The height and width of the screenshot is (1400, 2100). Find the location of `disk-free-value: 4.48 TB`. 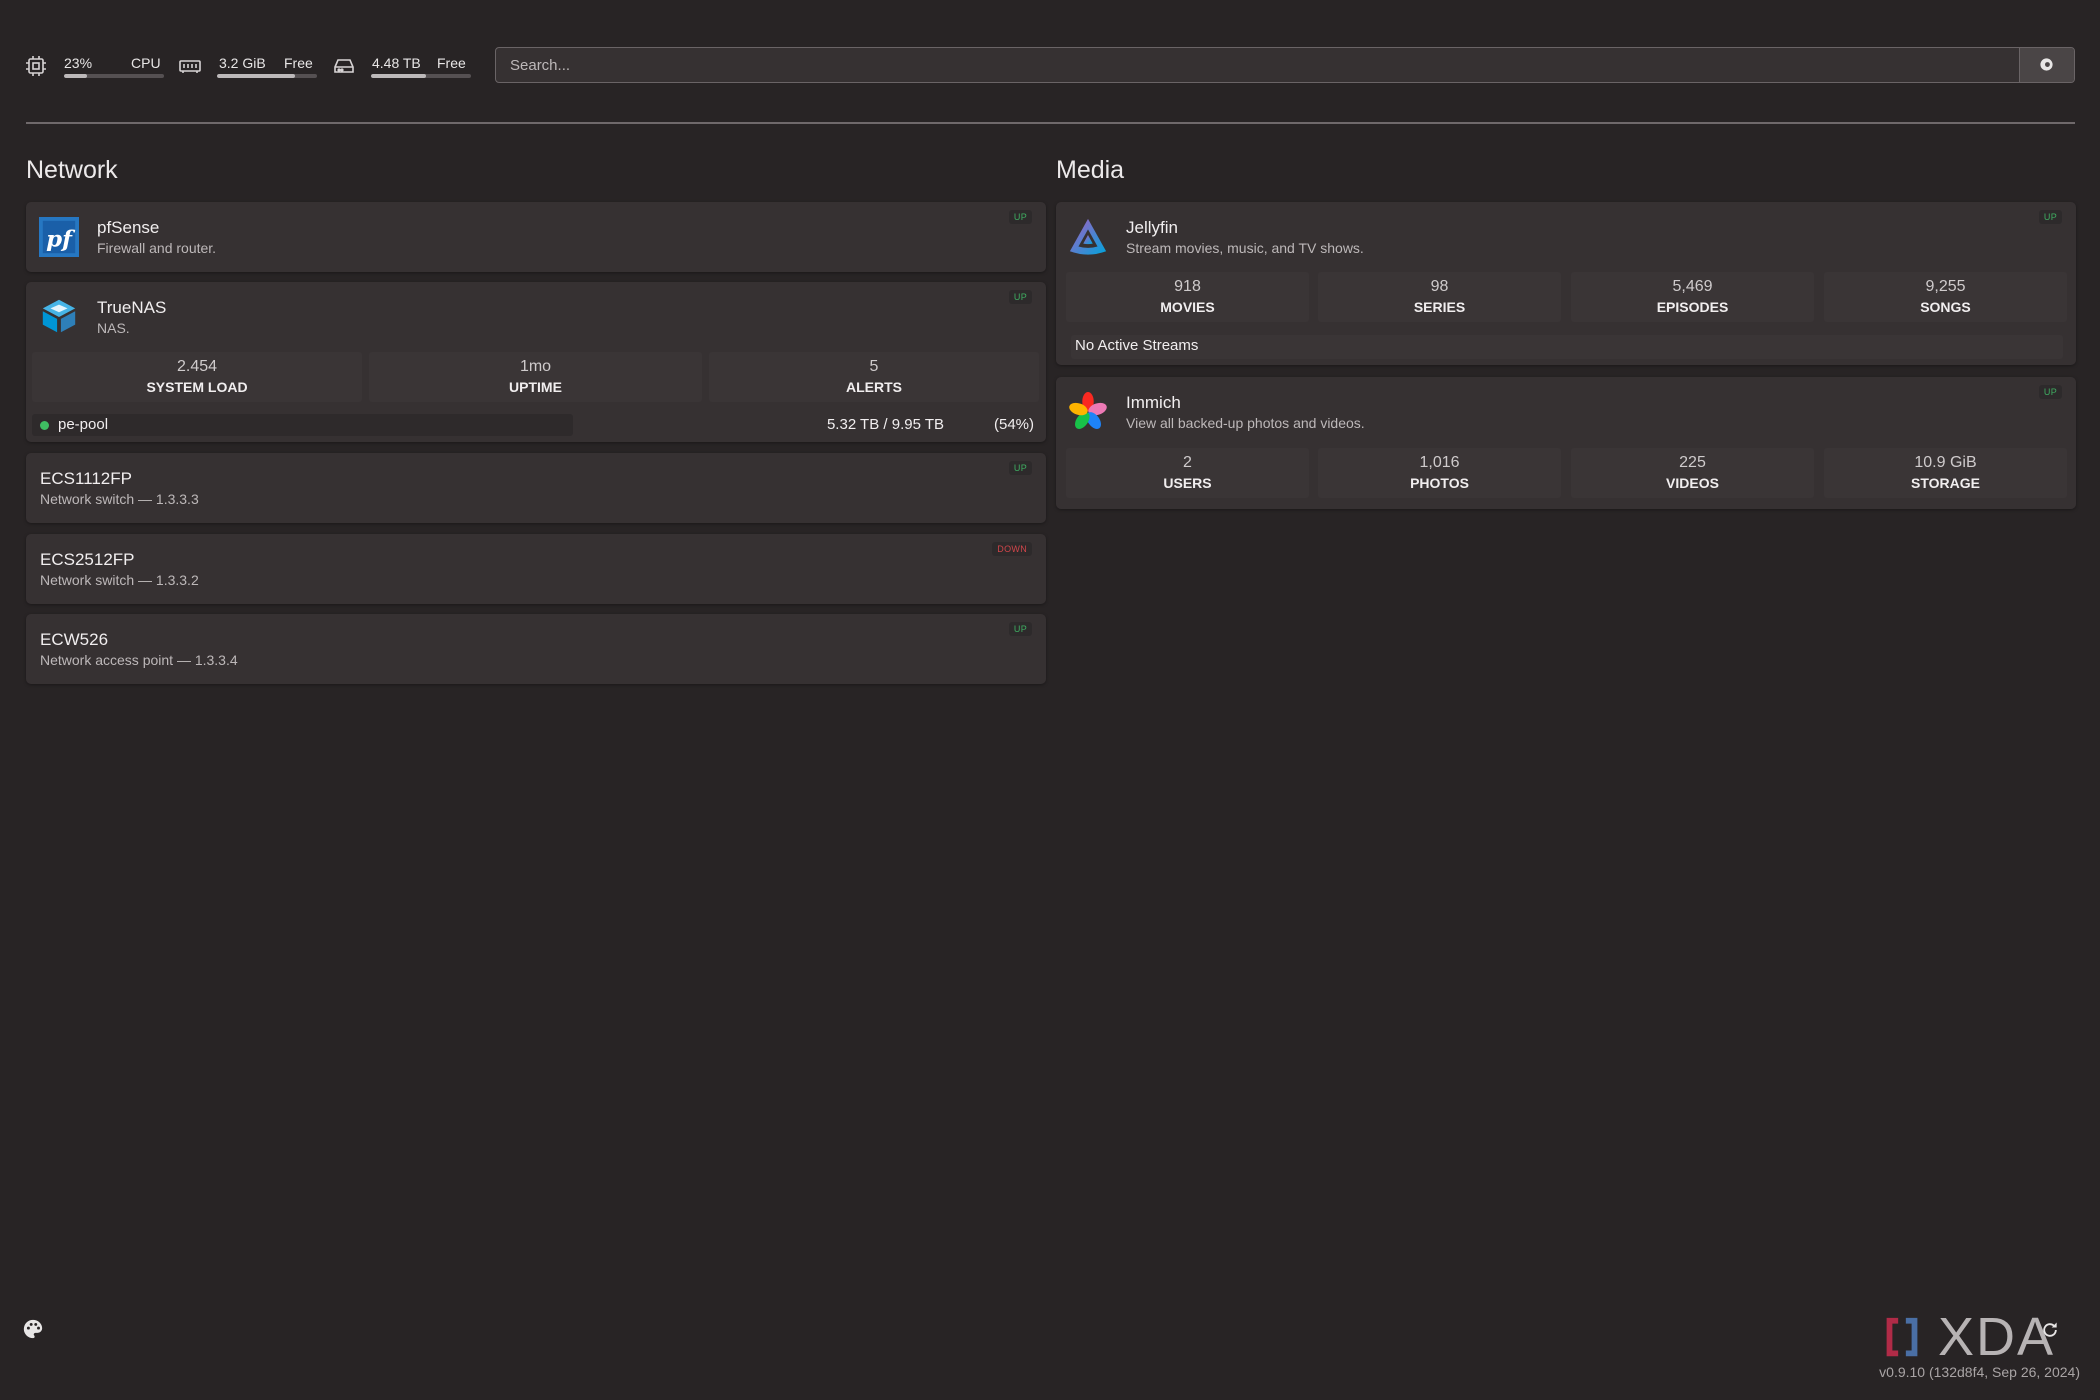

disk-free-value: 4.48 TB is located at coordinates (396, 63).